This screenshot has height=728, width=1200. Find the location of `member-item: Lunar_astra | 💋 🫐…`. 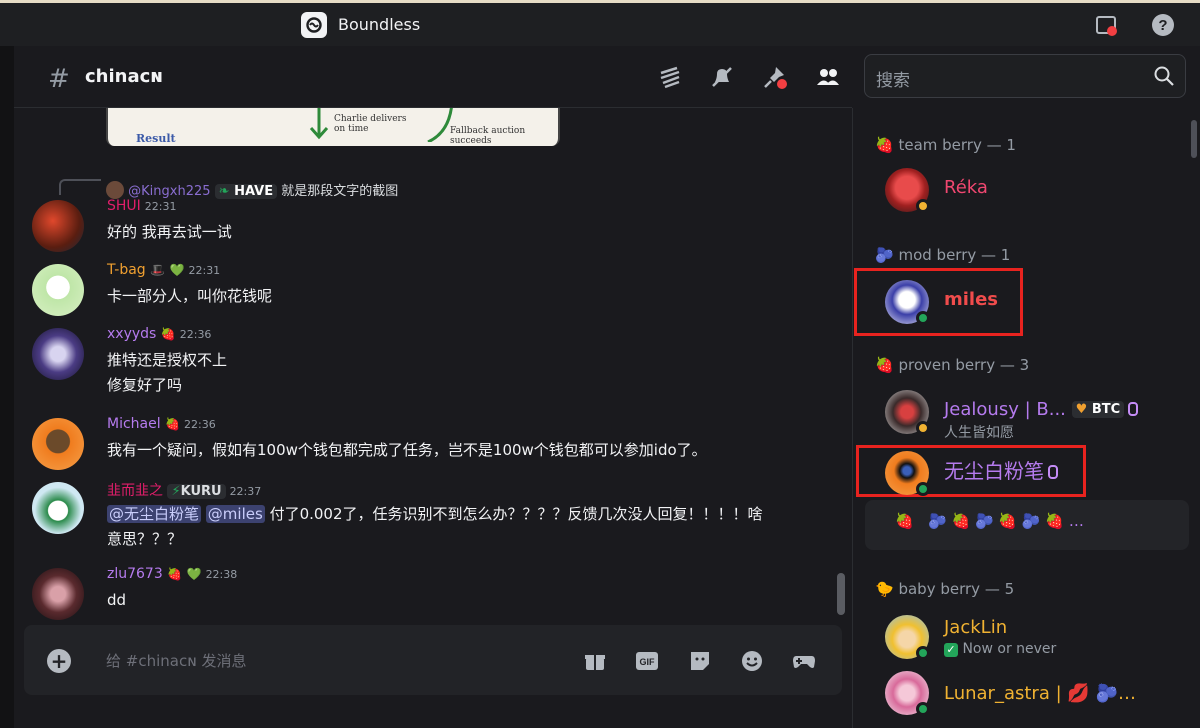

member-item: Lunar_astra | 💋 🫐… is located at coordinates (1030, 695).